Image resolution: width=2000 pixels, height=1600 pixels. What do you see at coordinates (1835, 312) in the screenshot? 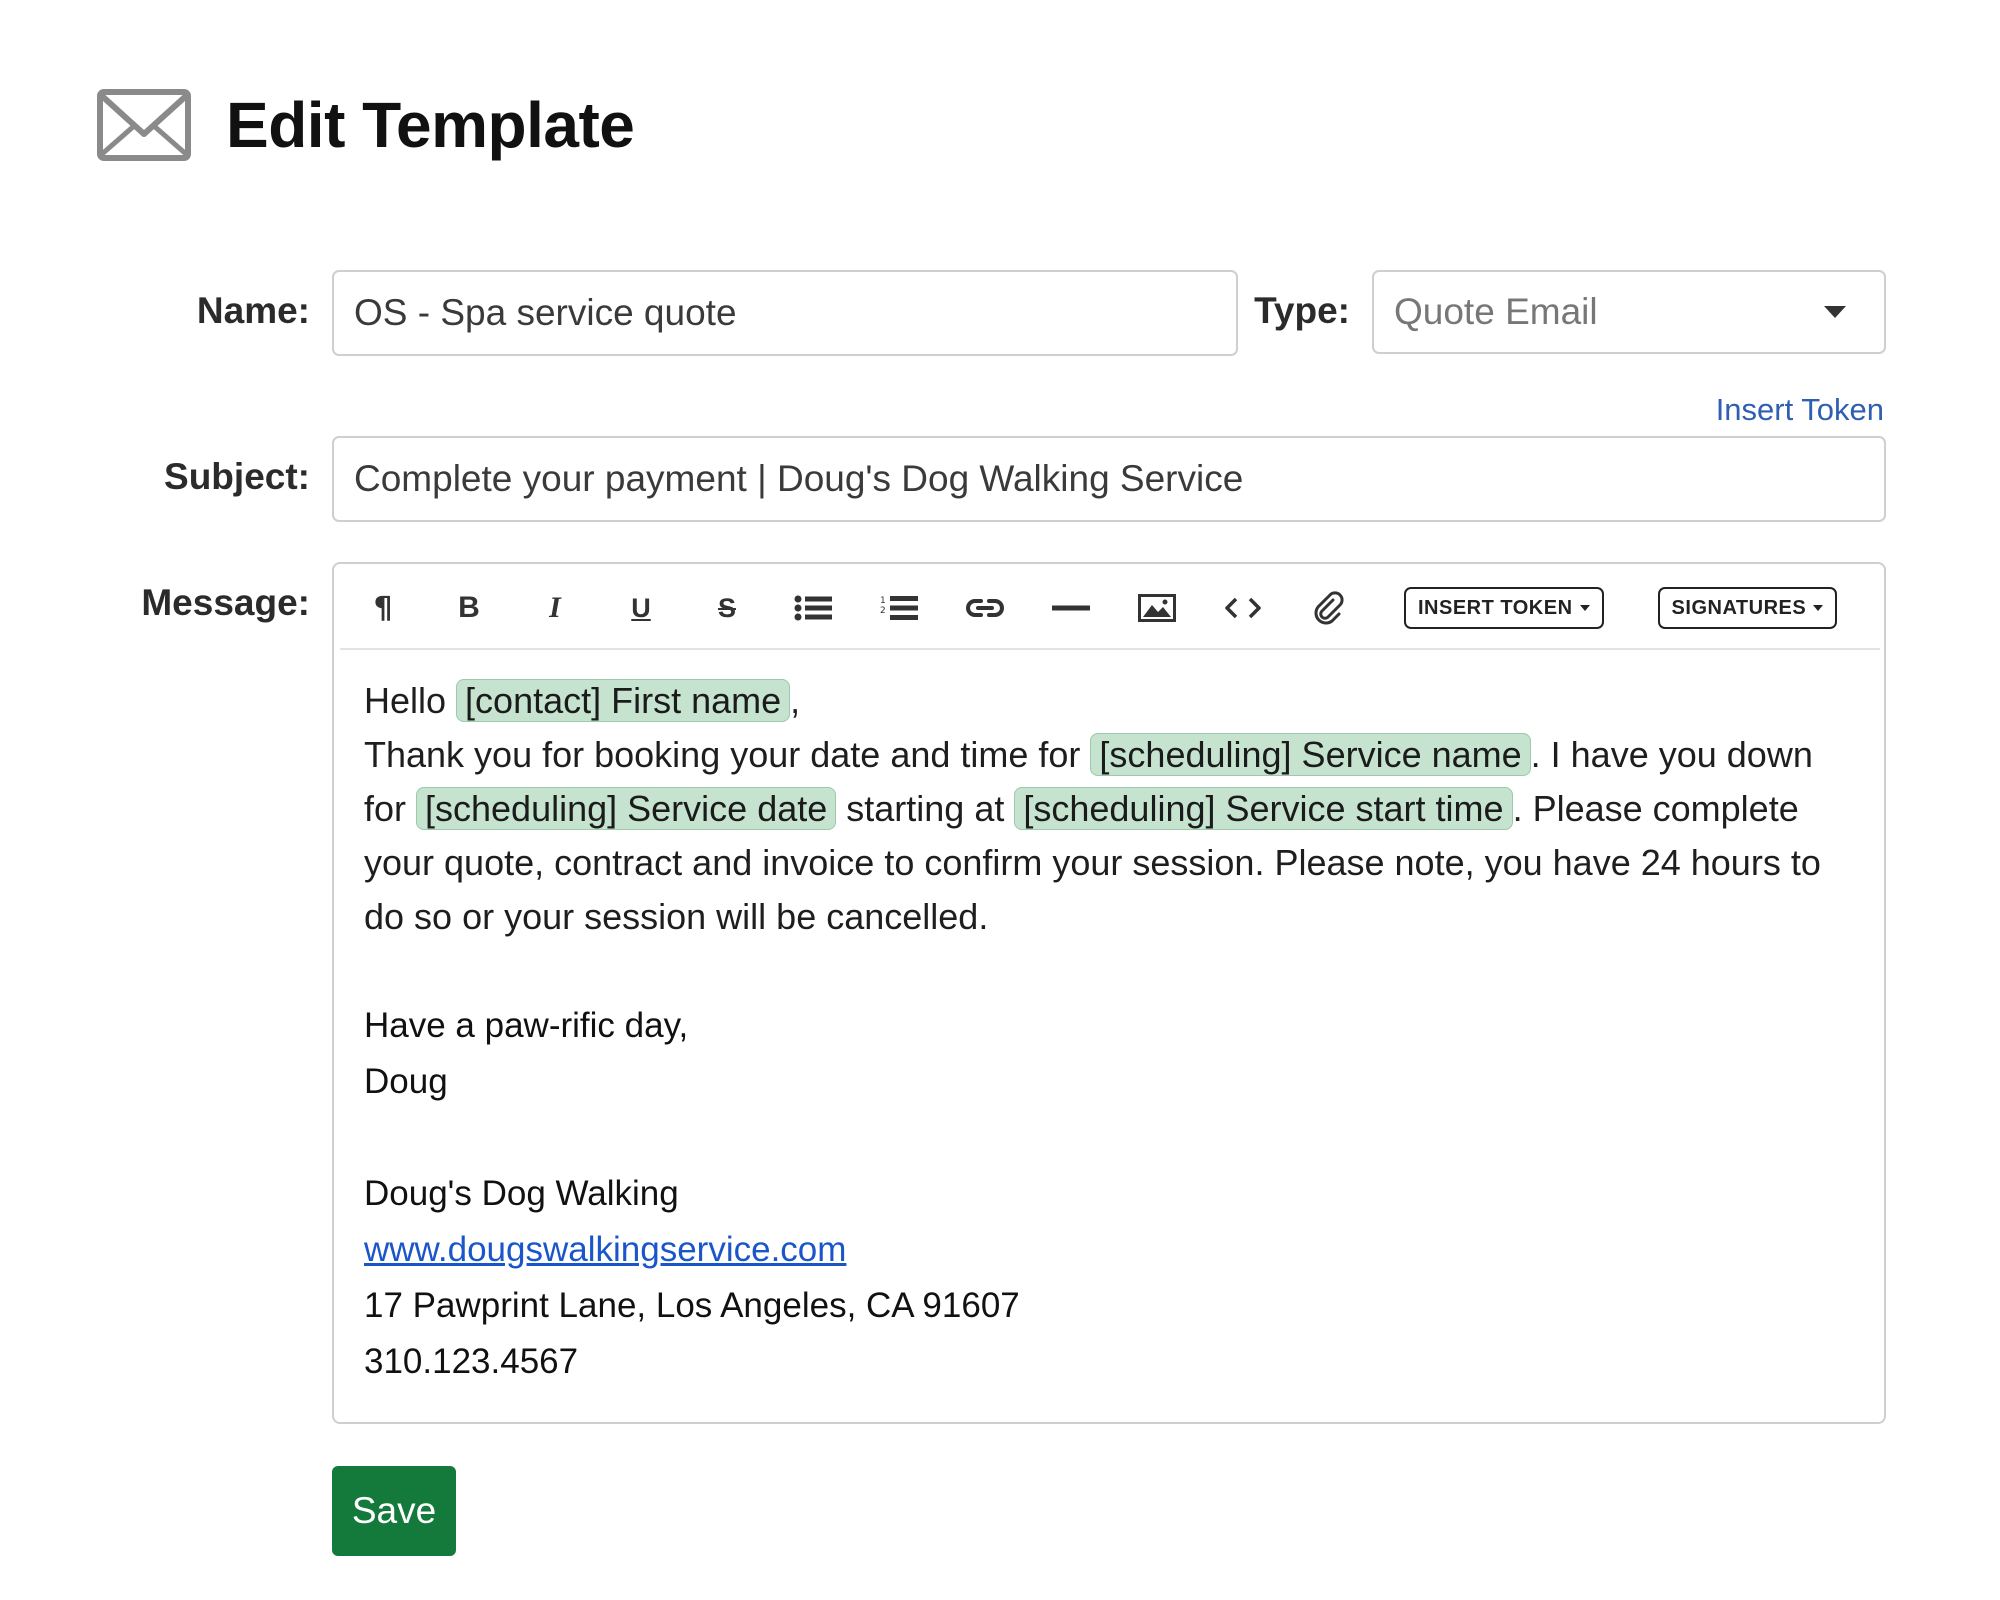
I see `chevron-down-icon` at bounding box center [1835, 312].